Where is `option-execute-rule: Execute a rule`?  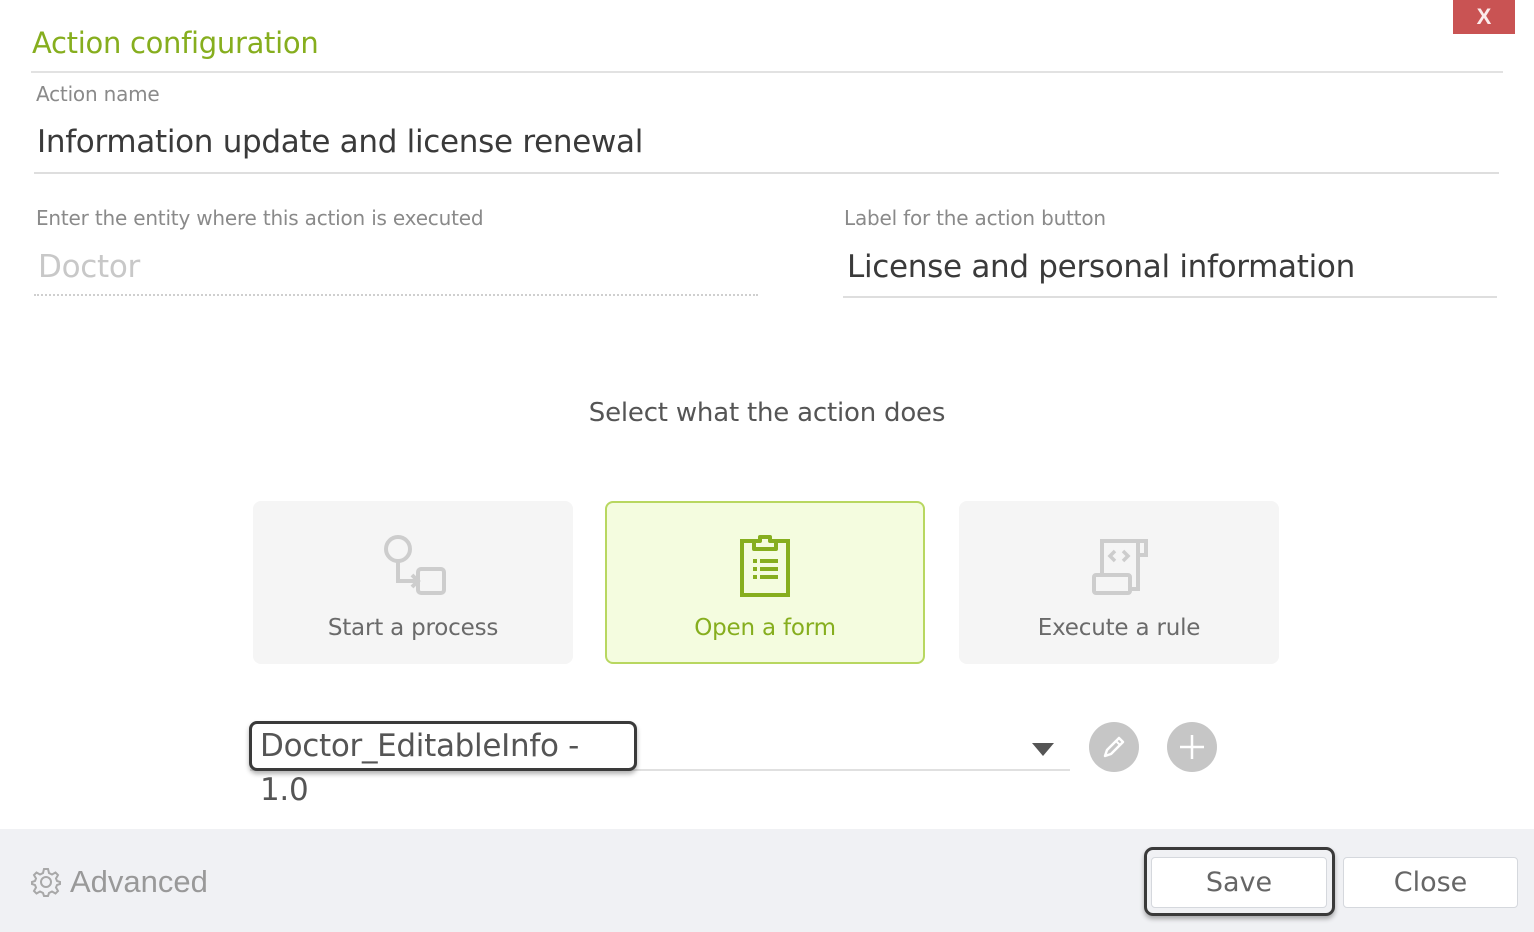
option-execute-rule: Execute a rule is located at coordinates (1119, 582).